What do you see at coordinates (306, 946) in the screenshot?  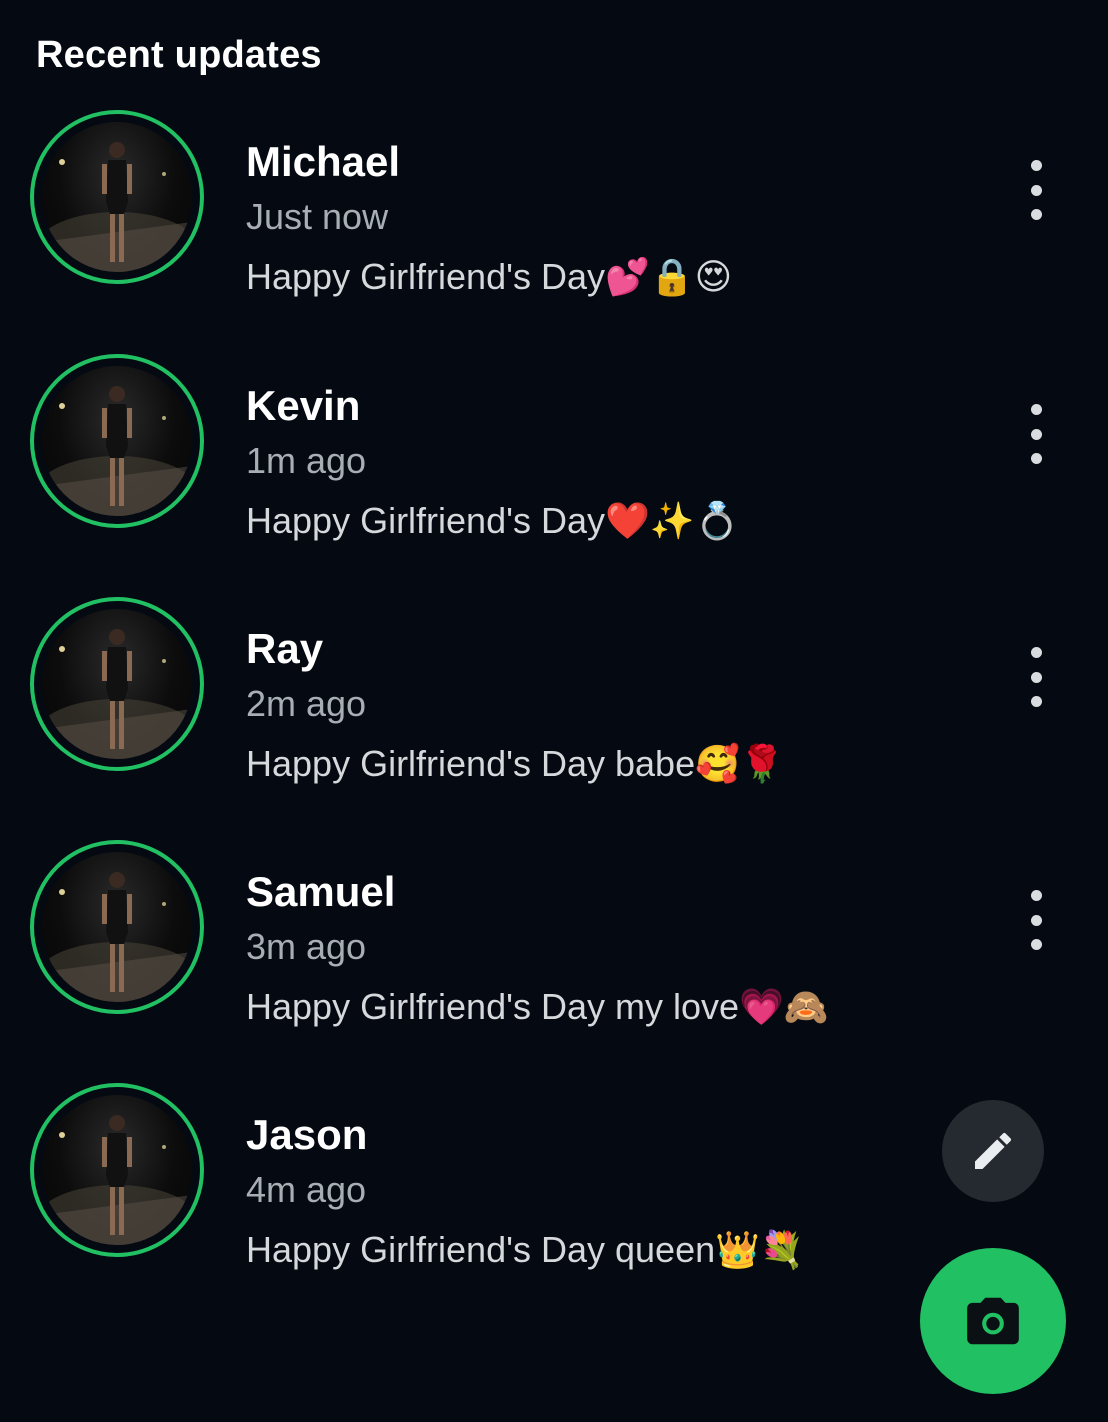 I see `status-time: 3m ago` at bounding box center [306, 946].